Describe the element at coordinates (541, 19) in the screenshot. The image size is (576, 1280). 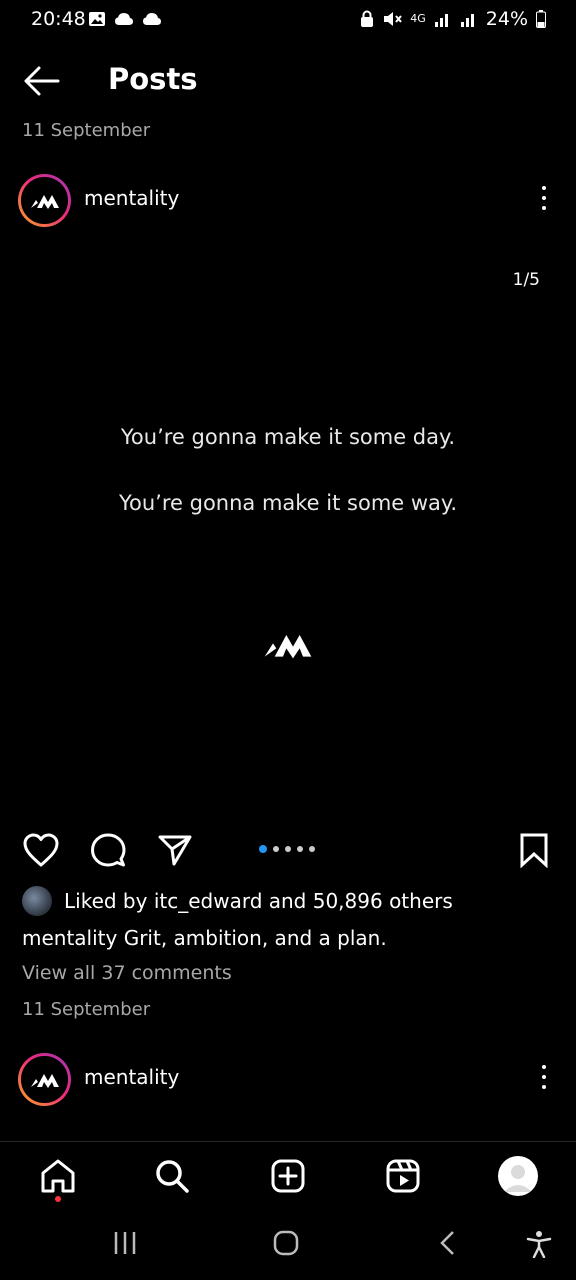
I see `battery-icon` at that location.